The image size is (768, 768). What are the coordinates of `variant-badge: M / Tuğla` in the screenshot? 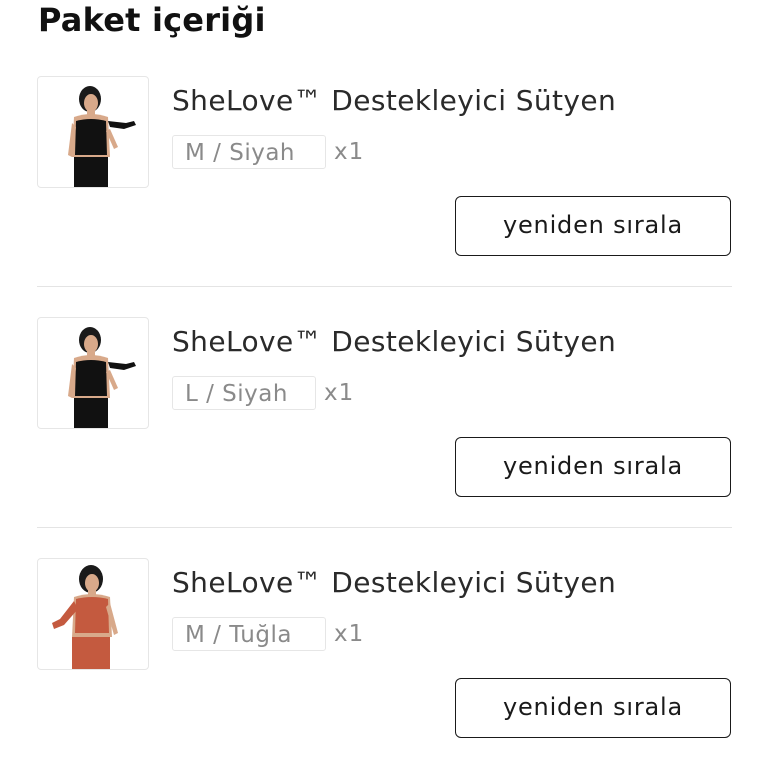 It's located at (249, 634).